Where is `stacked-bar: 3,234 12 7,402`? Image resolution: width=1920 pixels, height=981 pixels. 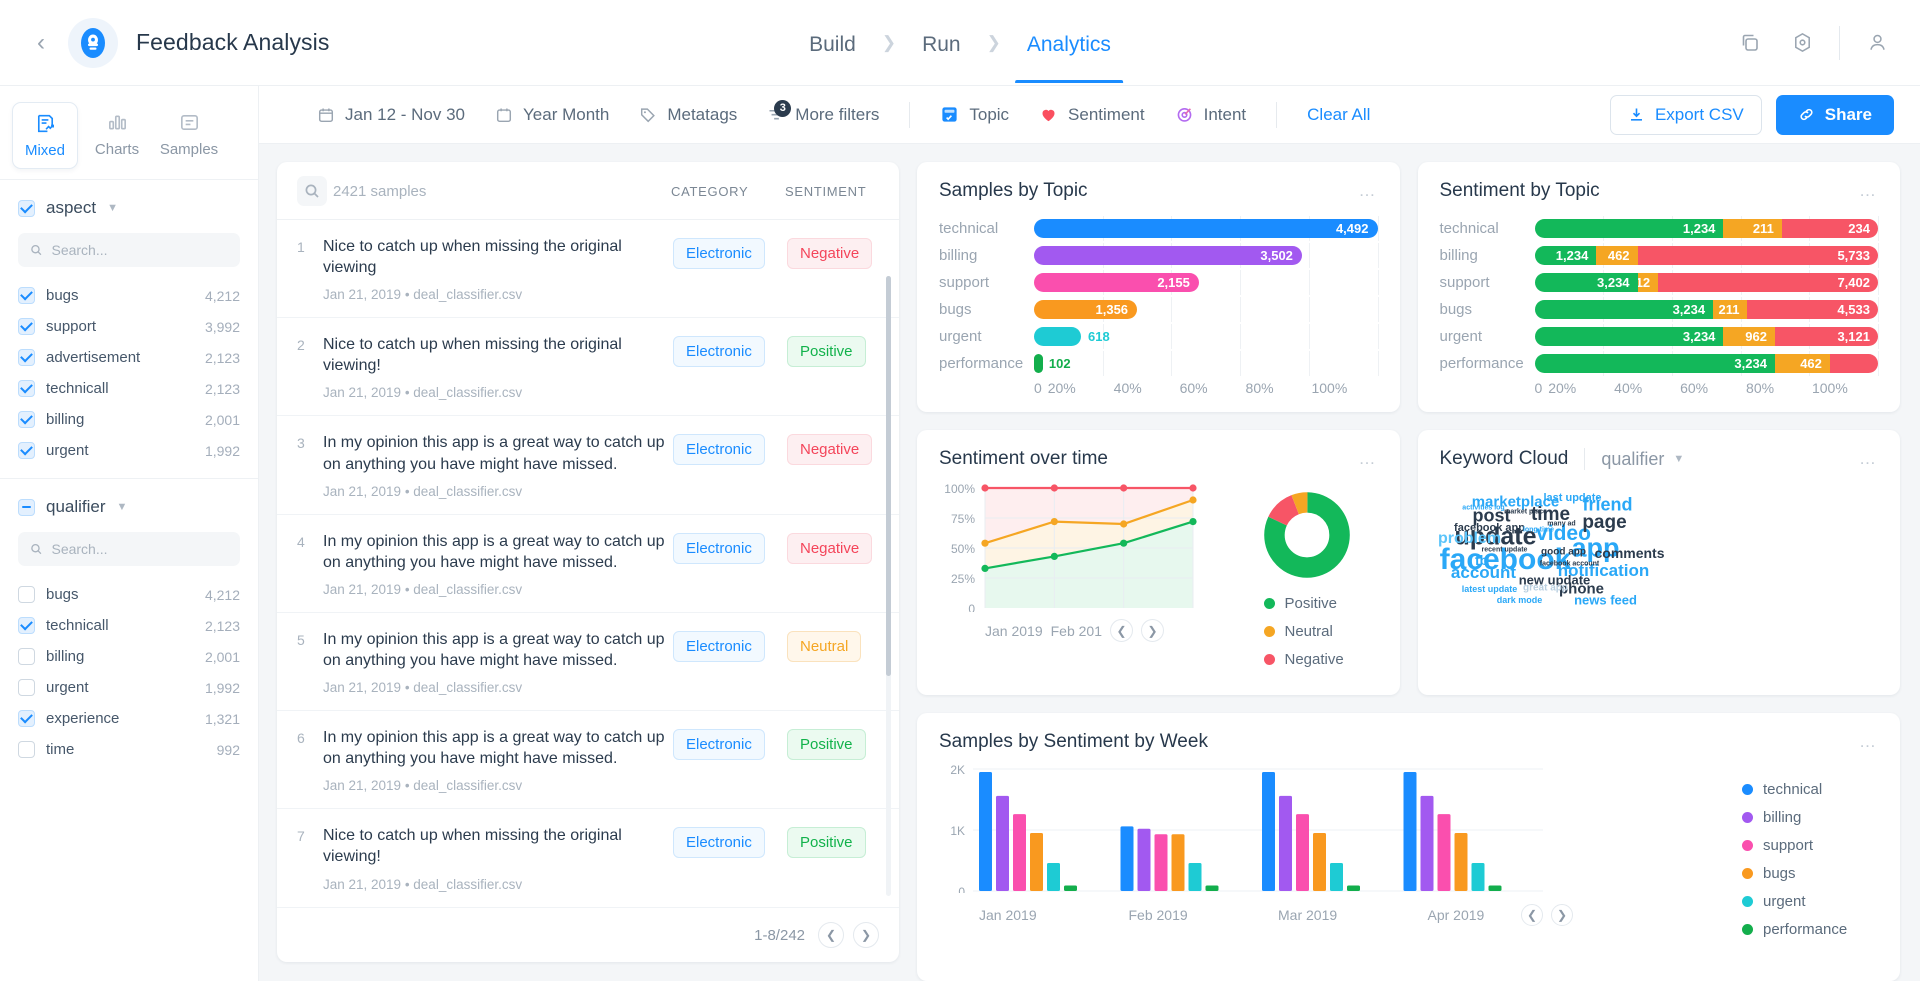
stacked-bar: 3,234 12 7,402 is located at coordinates (1706, 282).